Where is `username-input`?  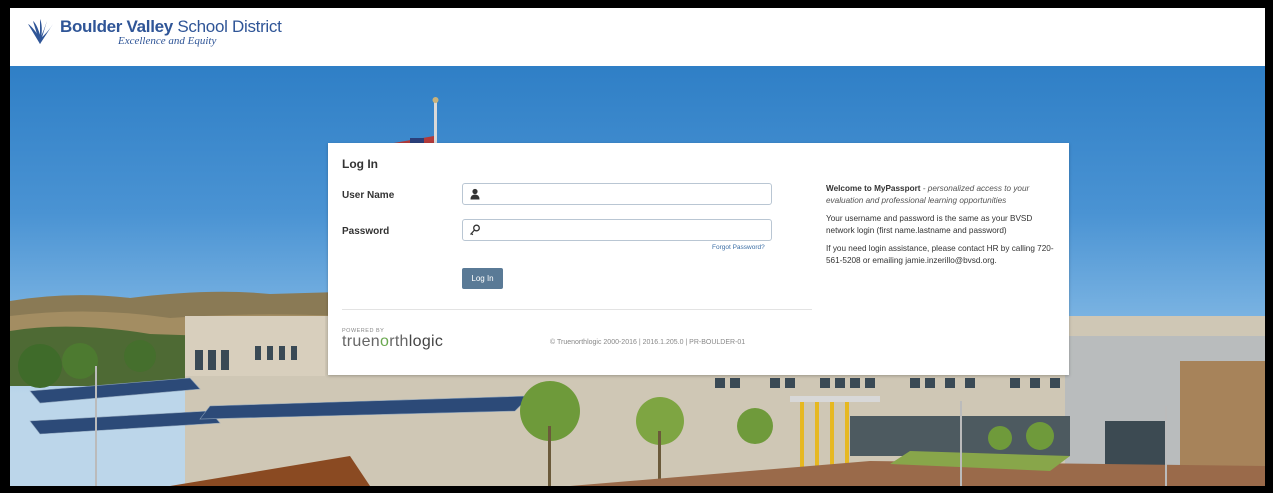 username-input is located at coordinates (629, 195).